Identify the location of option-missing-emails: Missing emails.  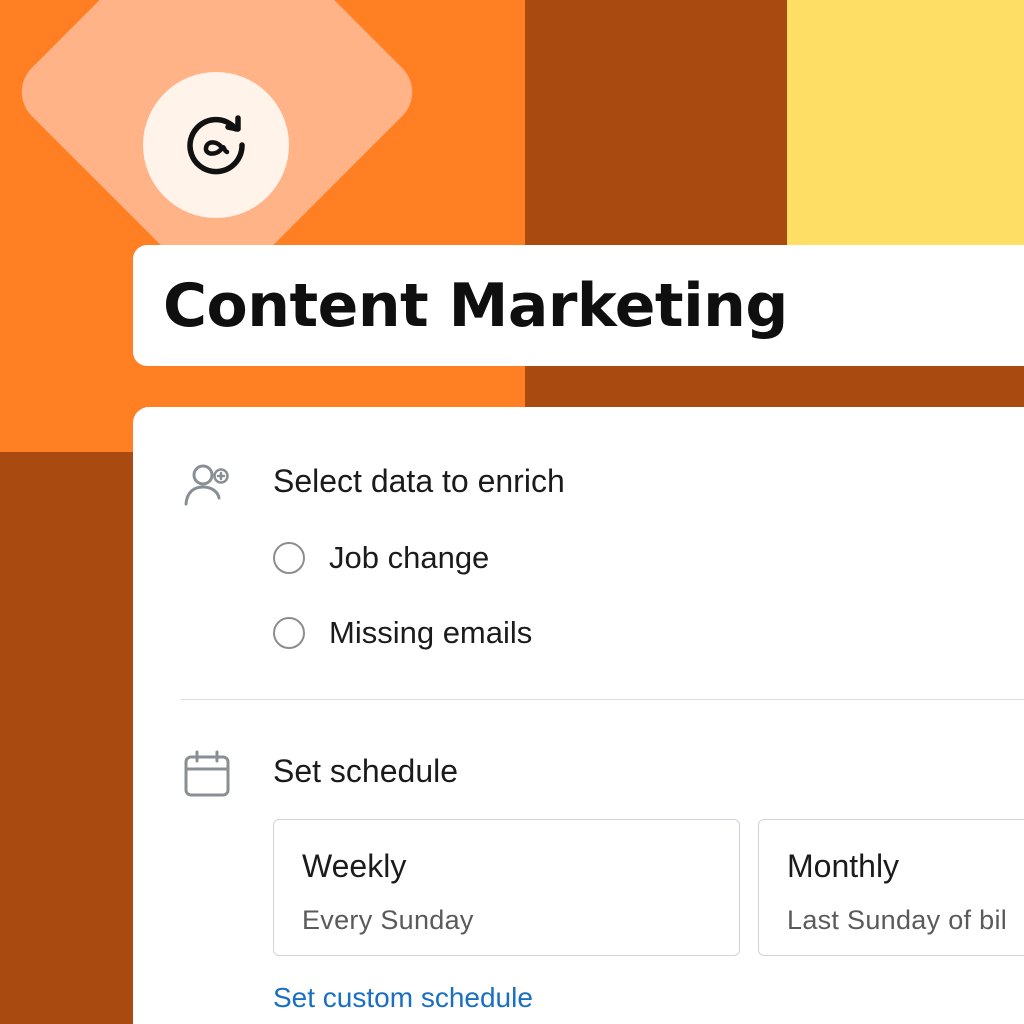
(402, 633).